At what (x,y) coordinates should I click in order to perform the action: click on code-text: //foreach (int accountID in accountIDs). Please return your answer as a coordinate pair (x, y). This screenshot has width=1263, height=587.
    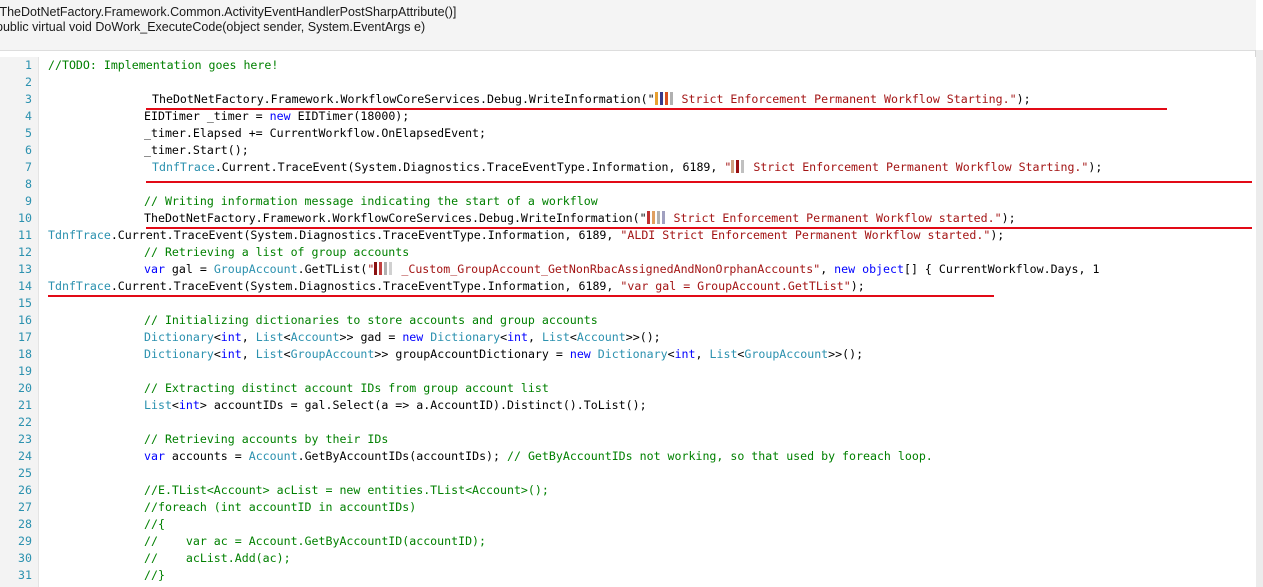
    Looking at the image, I should click on (280, 507).